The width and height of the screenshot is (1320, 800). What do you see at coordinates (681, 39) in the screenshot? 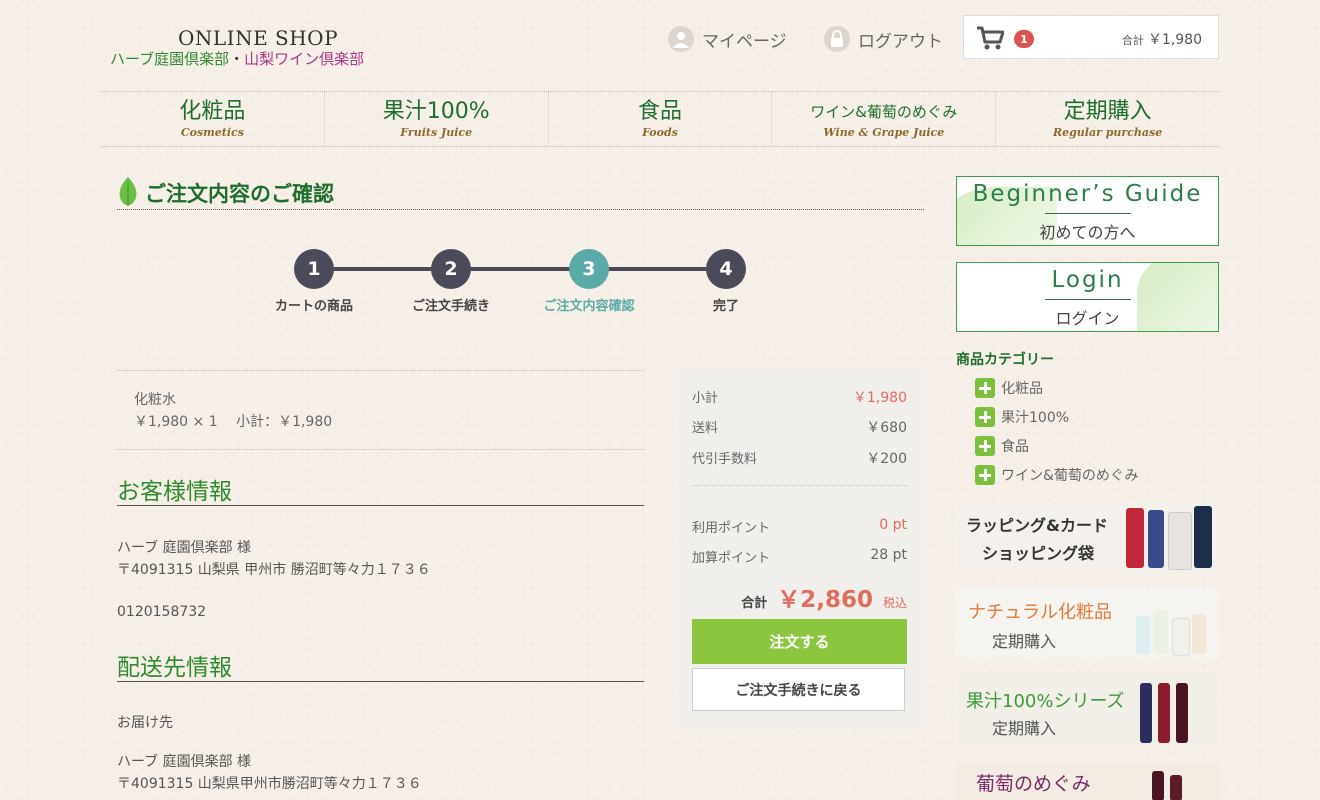
I see `user-icon` at bounding box center [681, 39].